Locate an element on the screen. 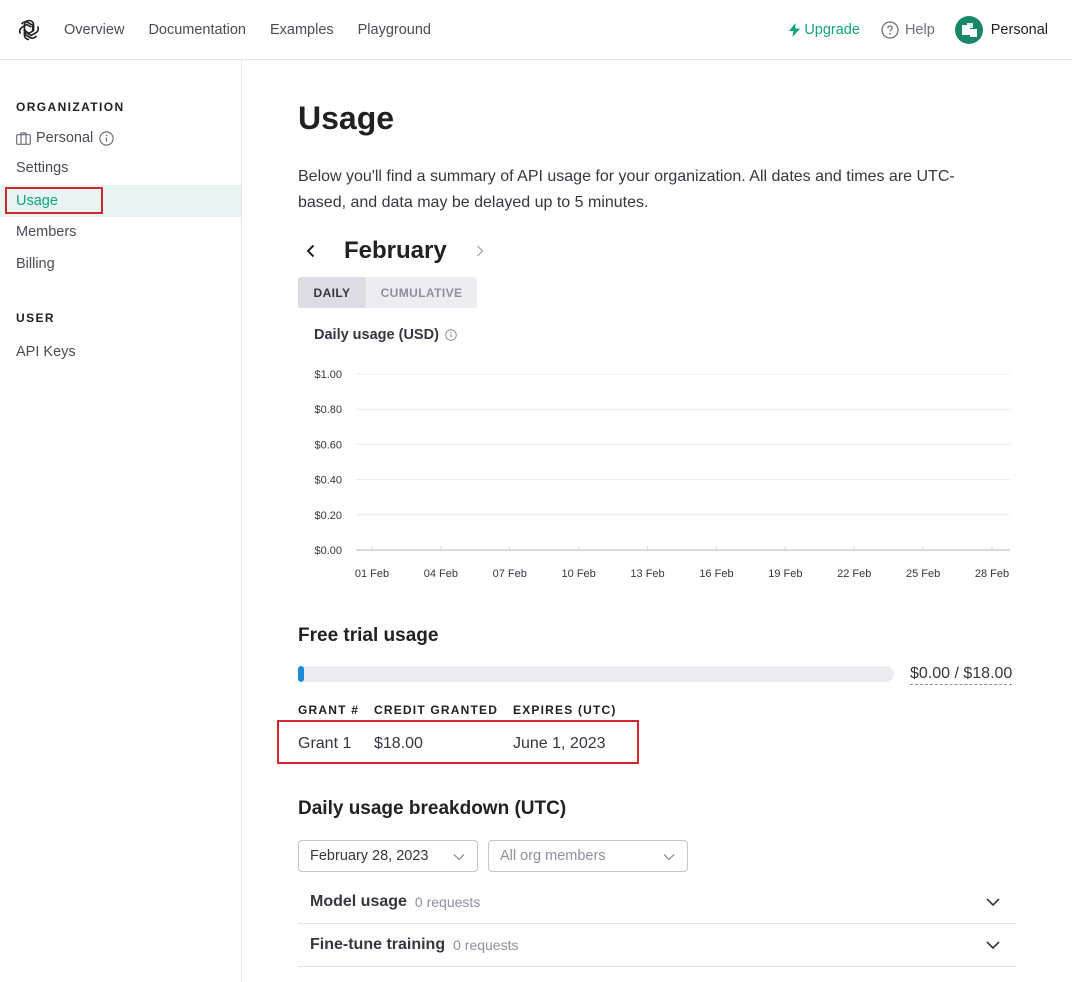  grant-number-header: GRANT # is located at coordinates (329, 710).